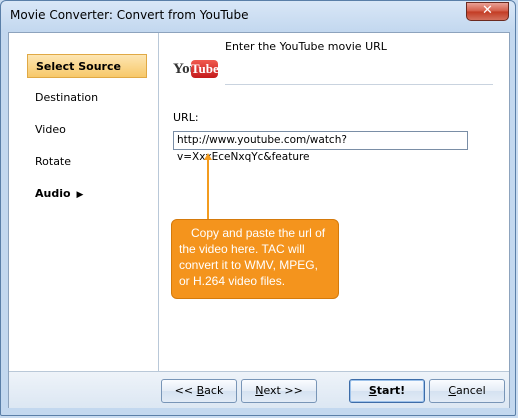  I want to click on title-bar: Movie Converter: Convert from YouTube ✕, so click(258, 16).